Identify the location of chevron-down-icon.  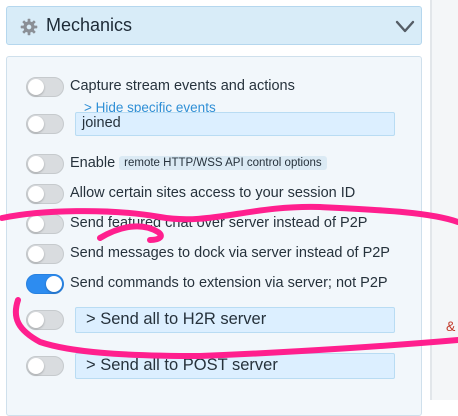
(405, 27).